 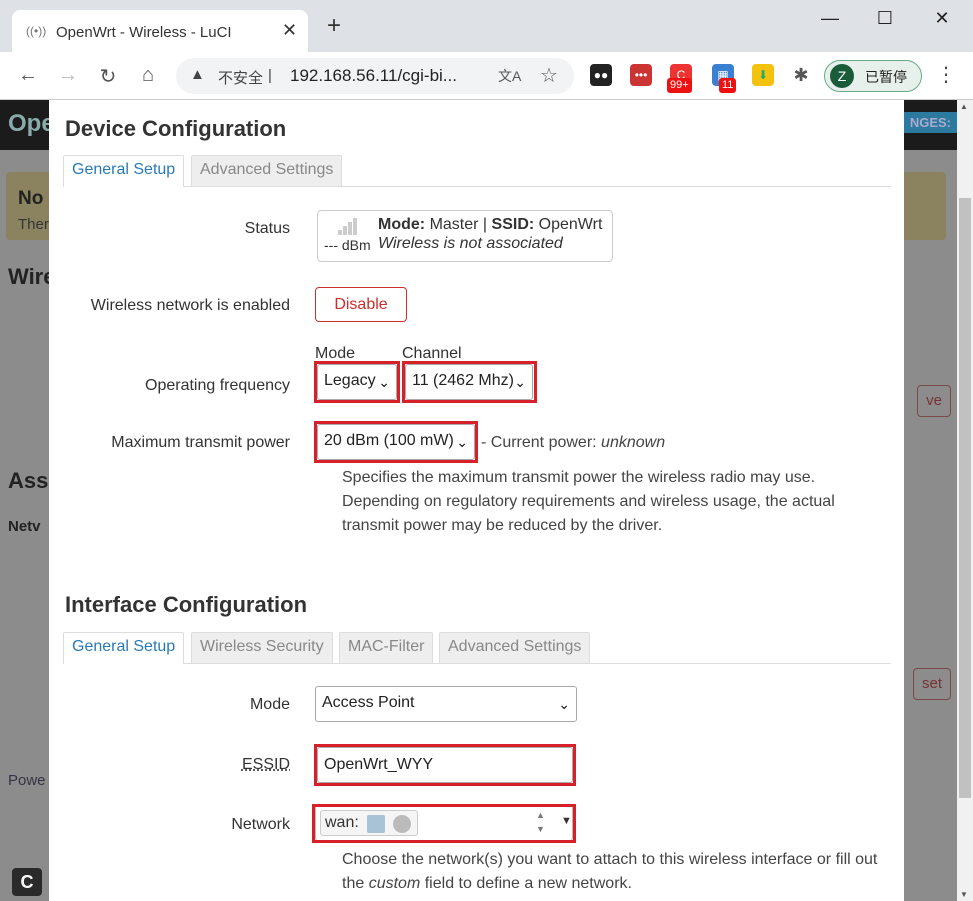 I want to click on minimize-icon: —, so click(x=830, y=18).